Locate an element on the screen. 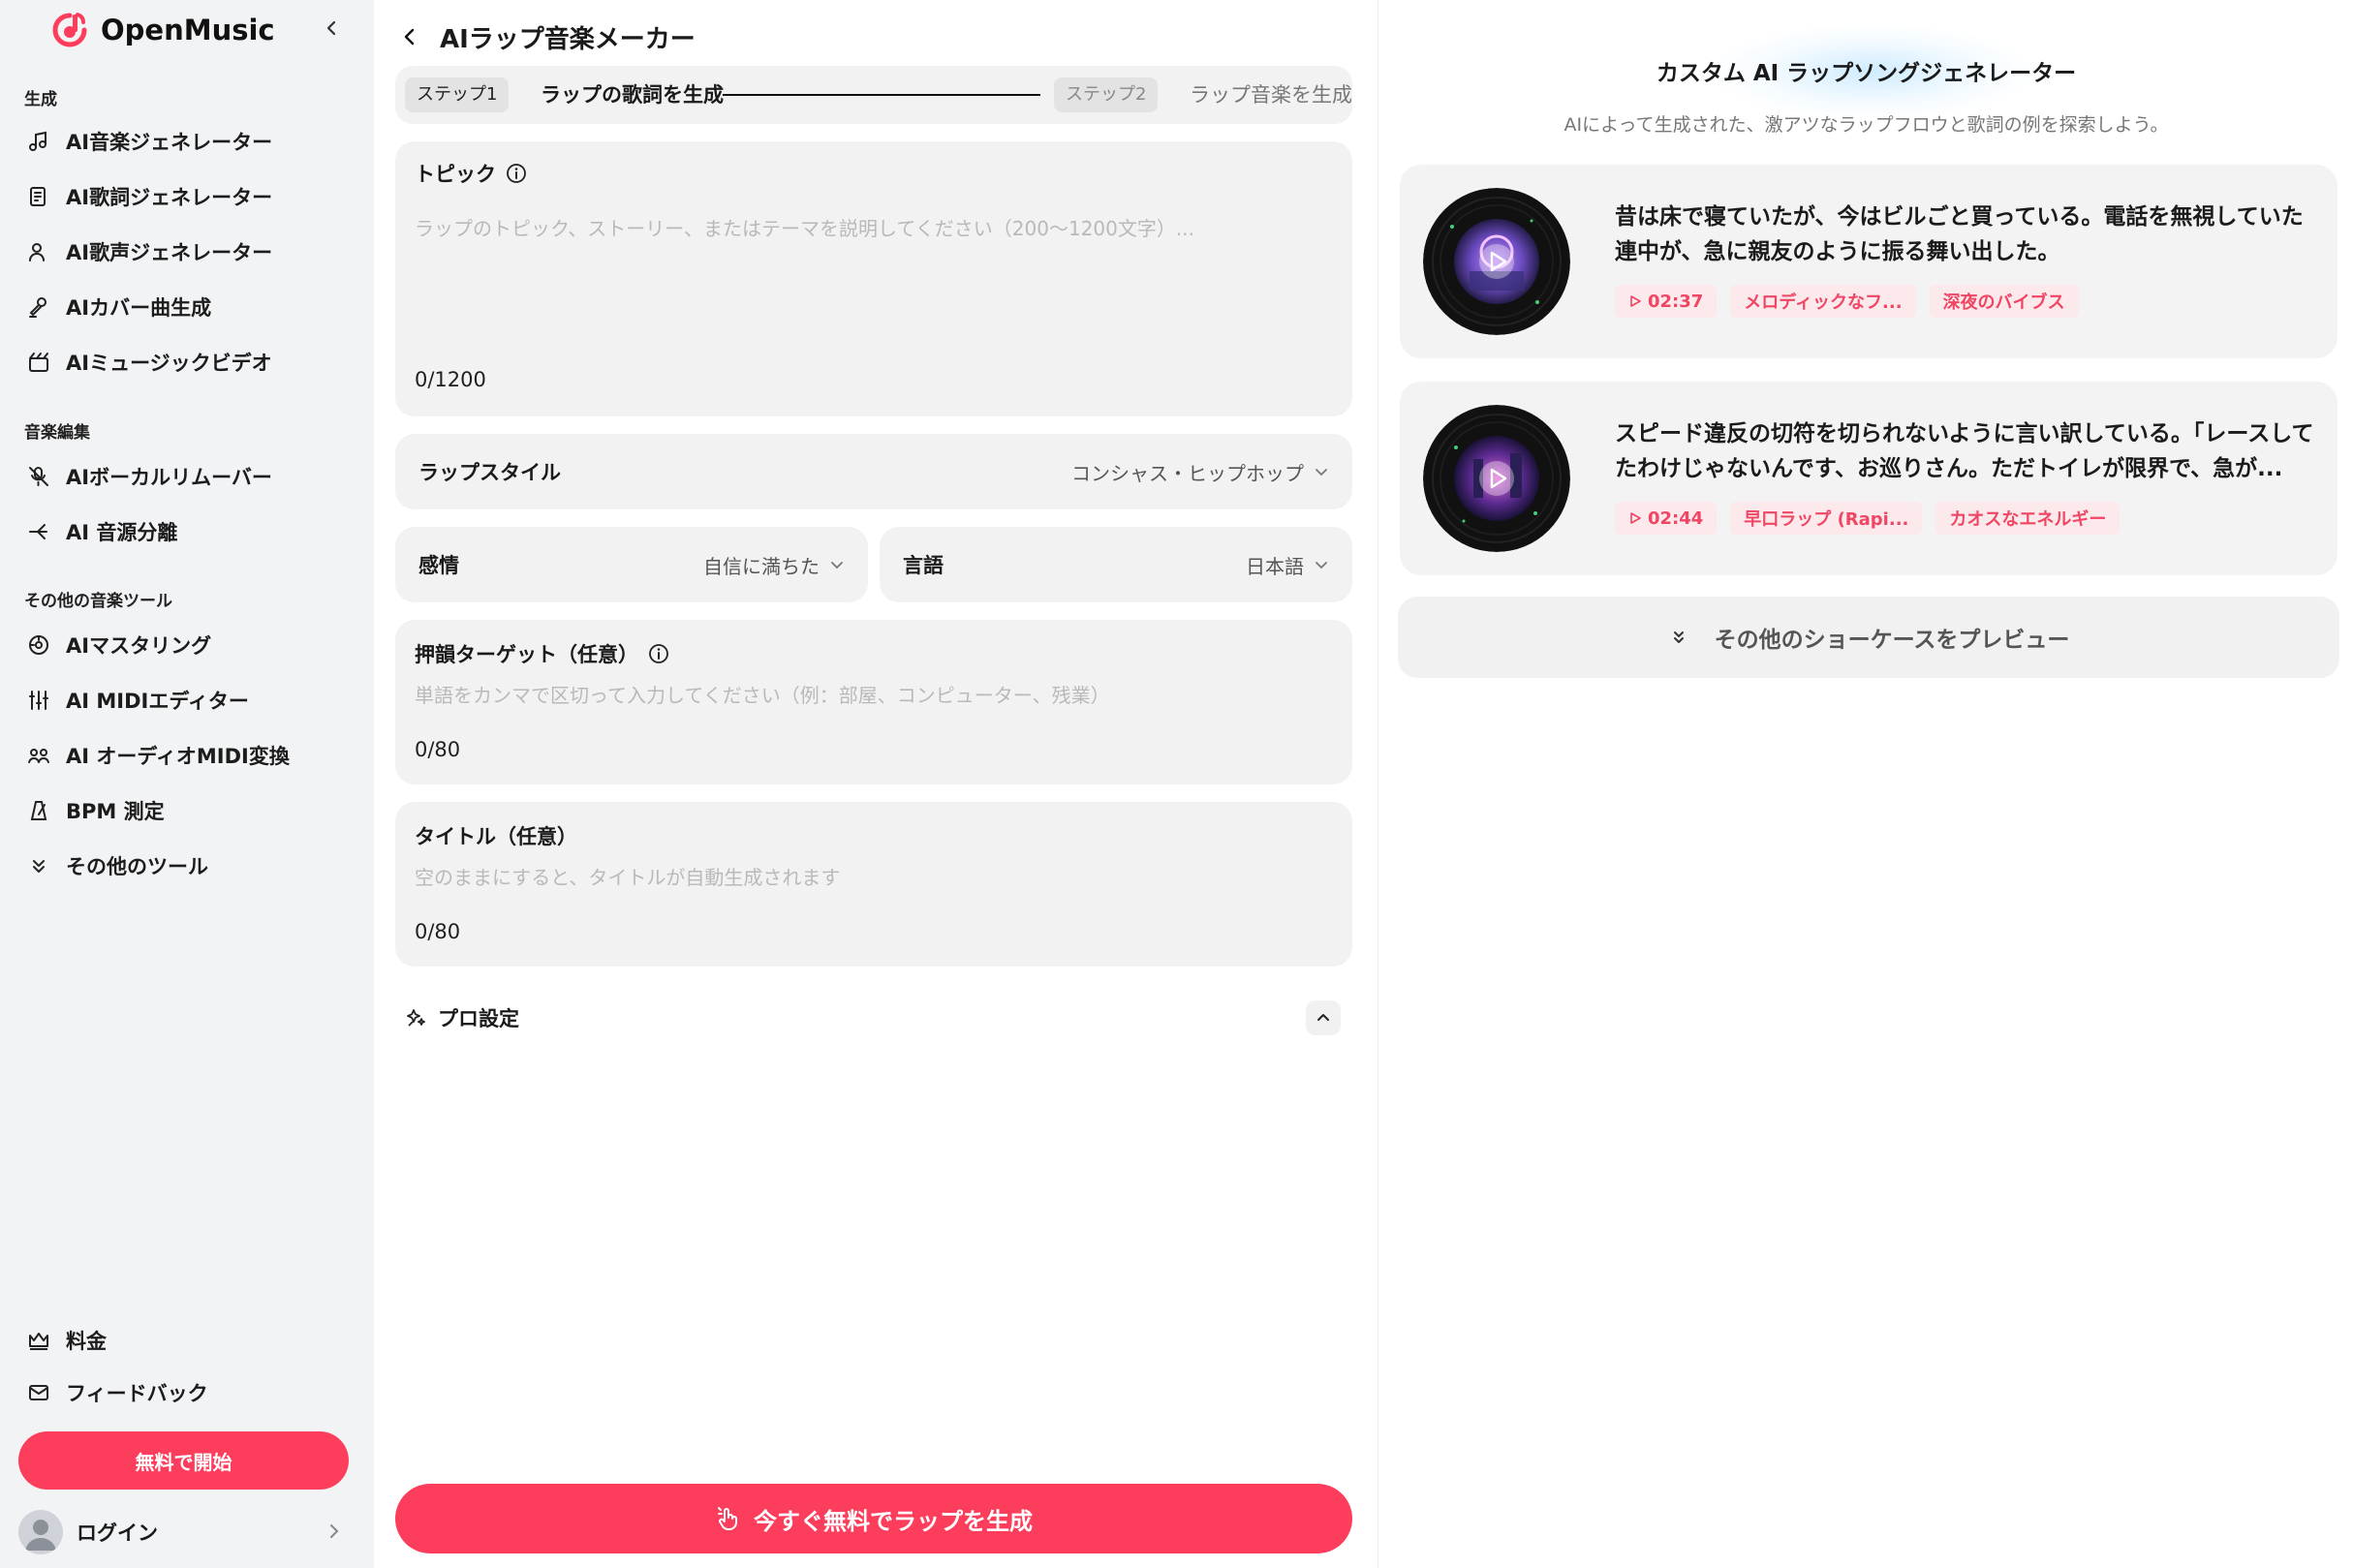 This screenshot has width=2353, height=1568. stem-split-icon is located at coordinates (38, 531).